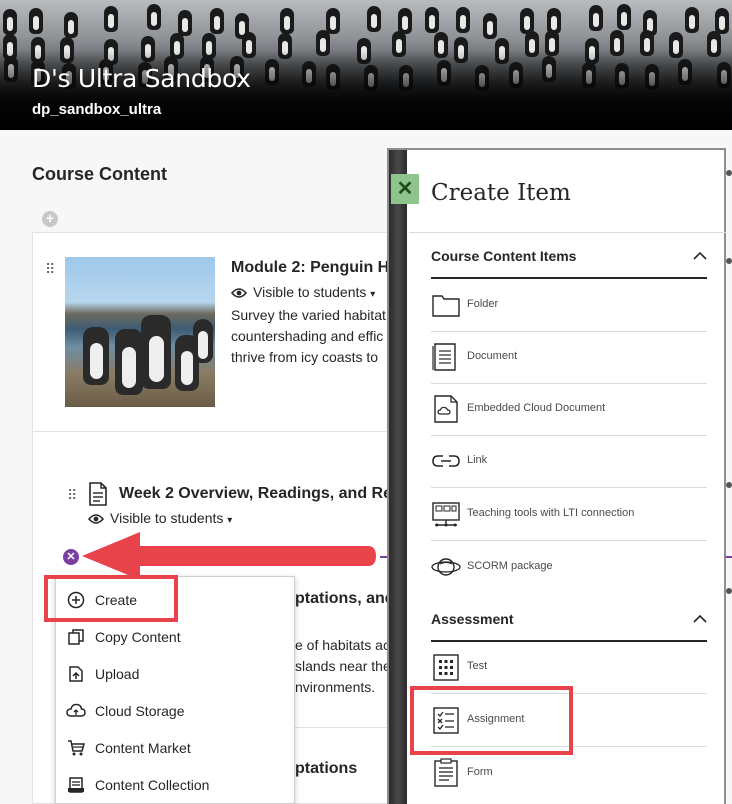  Describe the element at coordinates (569, 568) in the screenshot. I see `create-item-scorm: SCORM package` at that location.